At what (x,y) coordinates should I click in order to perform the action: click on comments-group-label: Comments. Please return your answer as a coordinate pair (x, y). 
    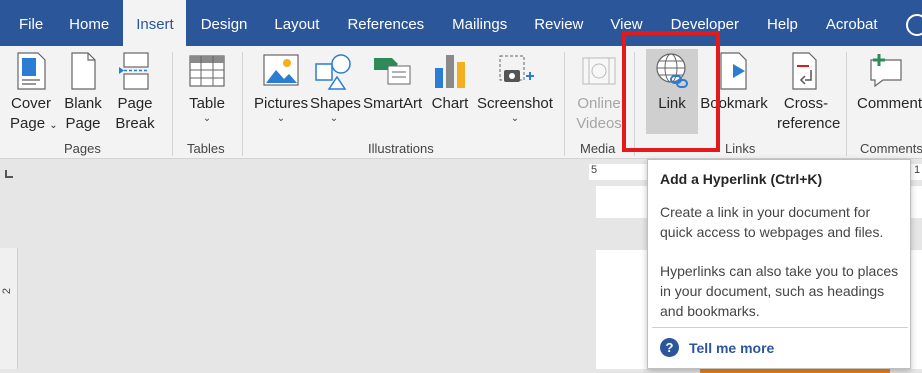
    Looking at the image, I should click on (891, 148).